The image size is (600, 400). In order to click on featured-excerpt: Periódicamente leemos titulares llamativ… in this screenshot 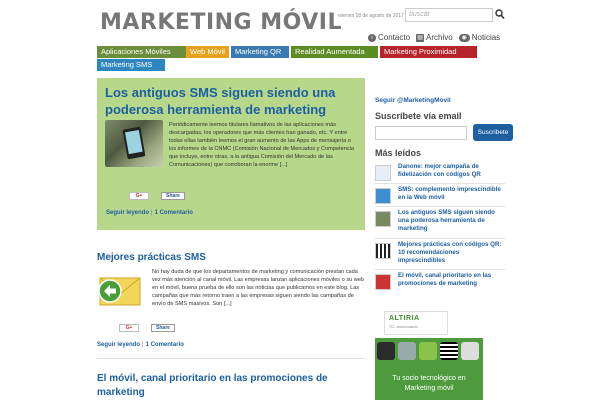, I will do `click(261, 145)`.